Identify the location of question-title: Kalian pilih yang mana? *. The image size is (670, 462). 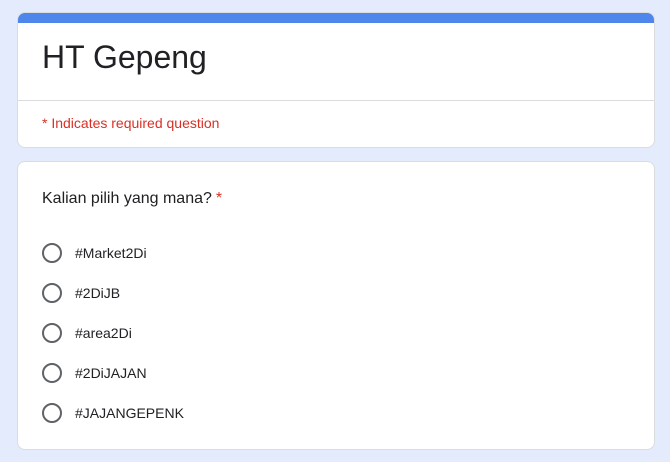
(132, 199).